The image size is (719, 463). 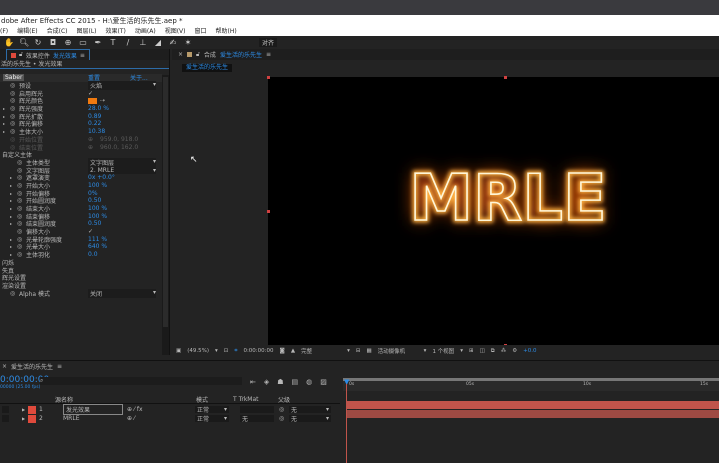 What do you see at coordinates (116, 31) in the screenshot?
I see `menu-item: 效果(T)` at bounding box center [116, 31].